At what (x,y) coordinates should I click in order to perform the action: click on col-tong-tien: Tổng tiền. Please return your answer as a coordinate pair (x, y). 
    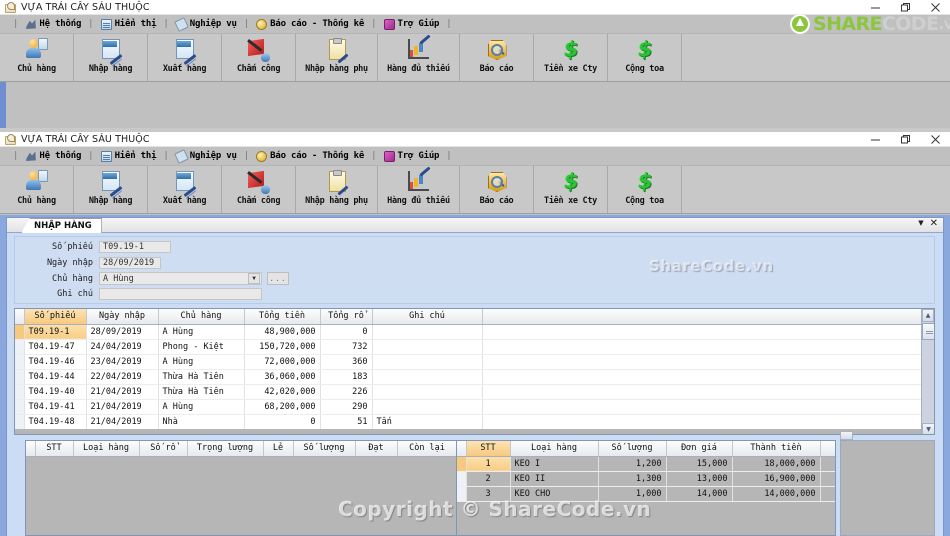
    Looking at the image, I should click on (282, 317).